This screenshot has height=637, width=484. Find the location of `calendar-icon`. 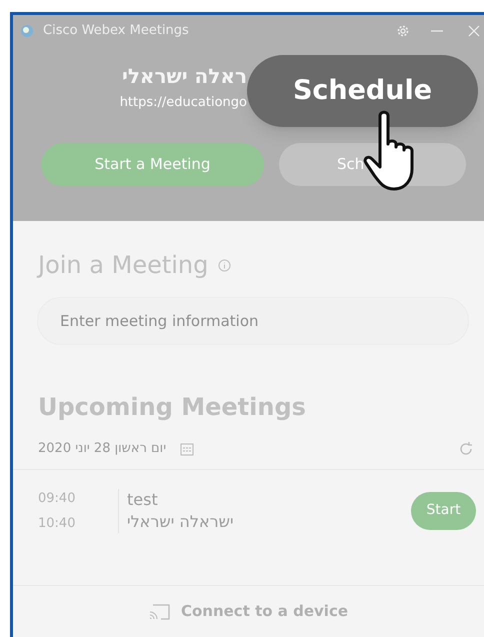

calendar-icon is located at coordinates (187, 449).